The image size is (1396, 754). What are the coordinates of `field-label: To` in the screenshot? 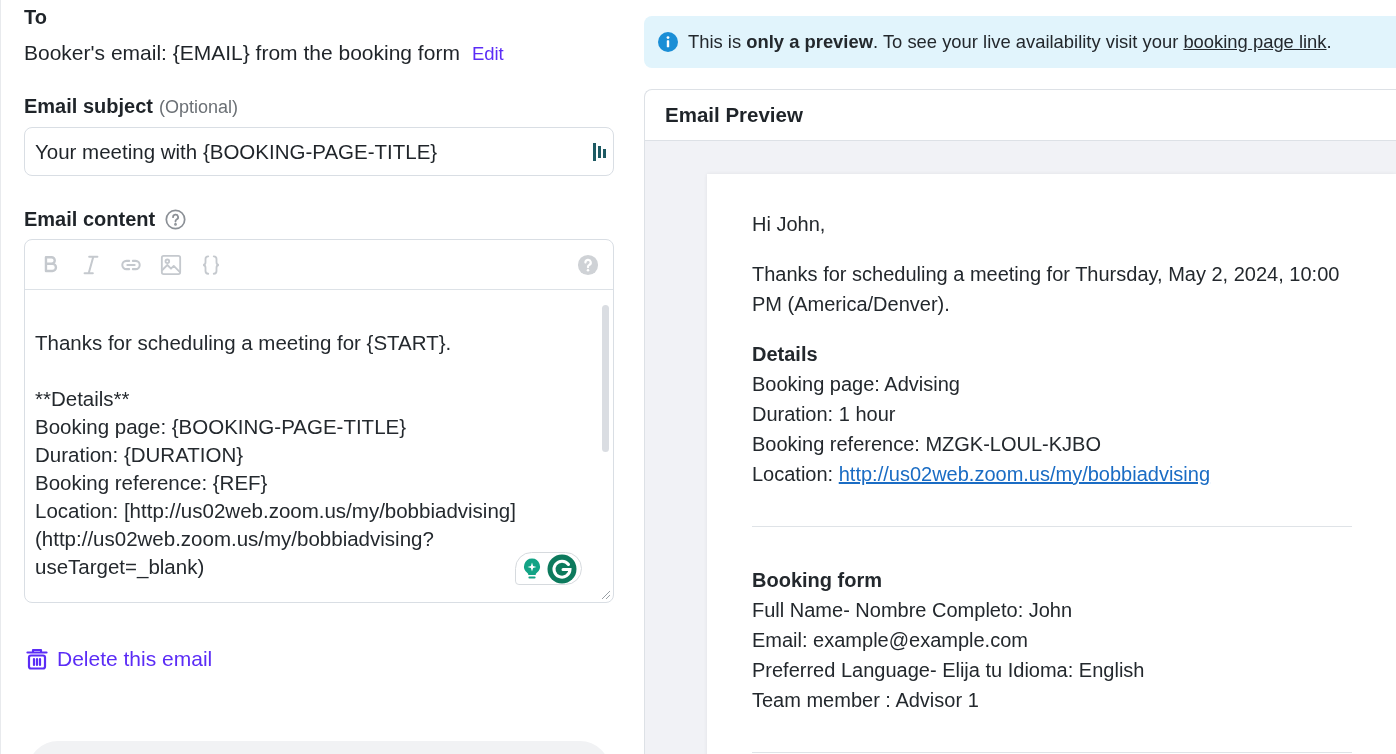 It's located at (36, 17).